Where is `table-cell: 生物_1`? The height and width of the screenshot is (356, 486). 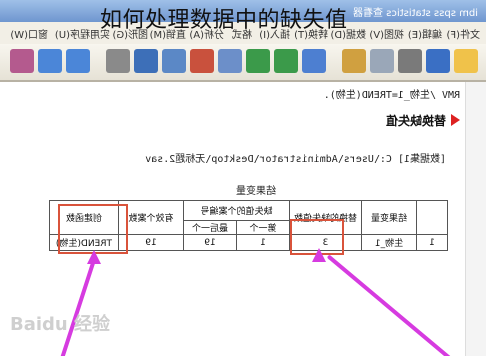 table-cell: 生物_1 is located at coordinates (389, 242).